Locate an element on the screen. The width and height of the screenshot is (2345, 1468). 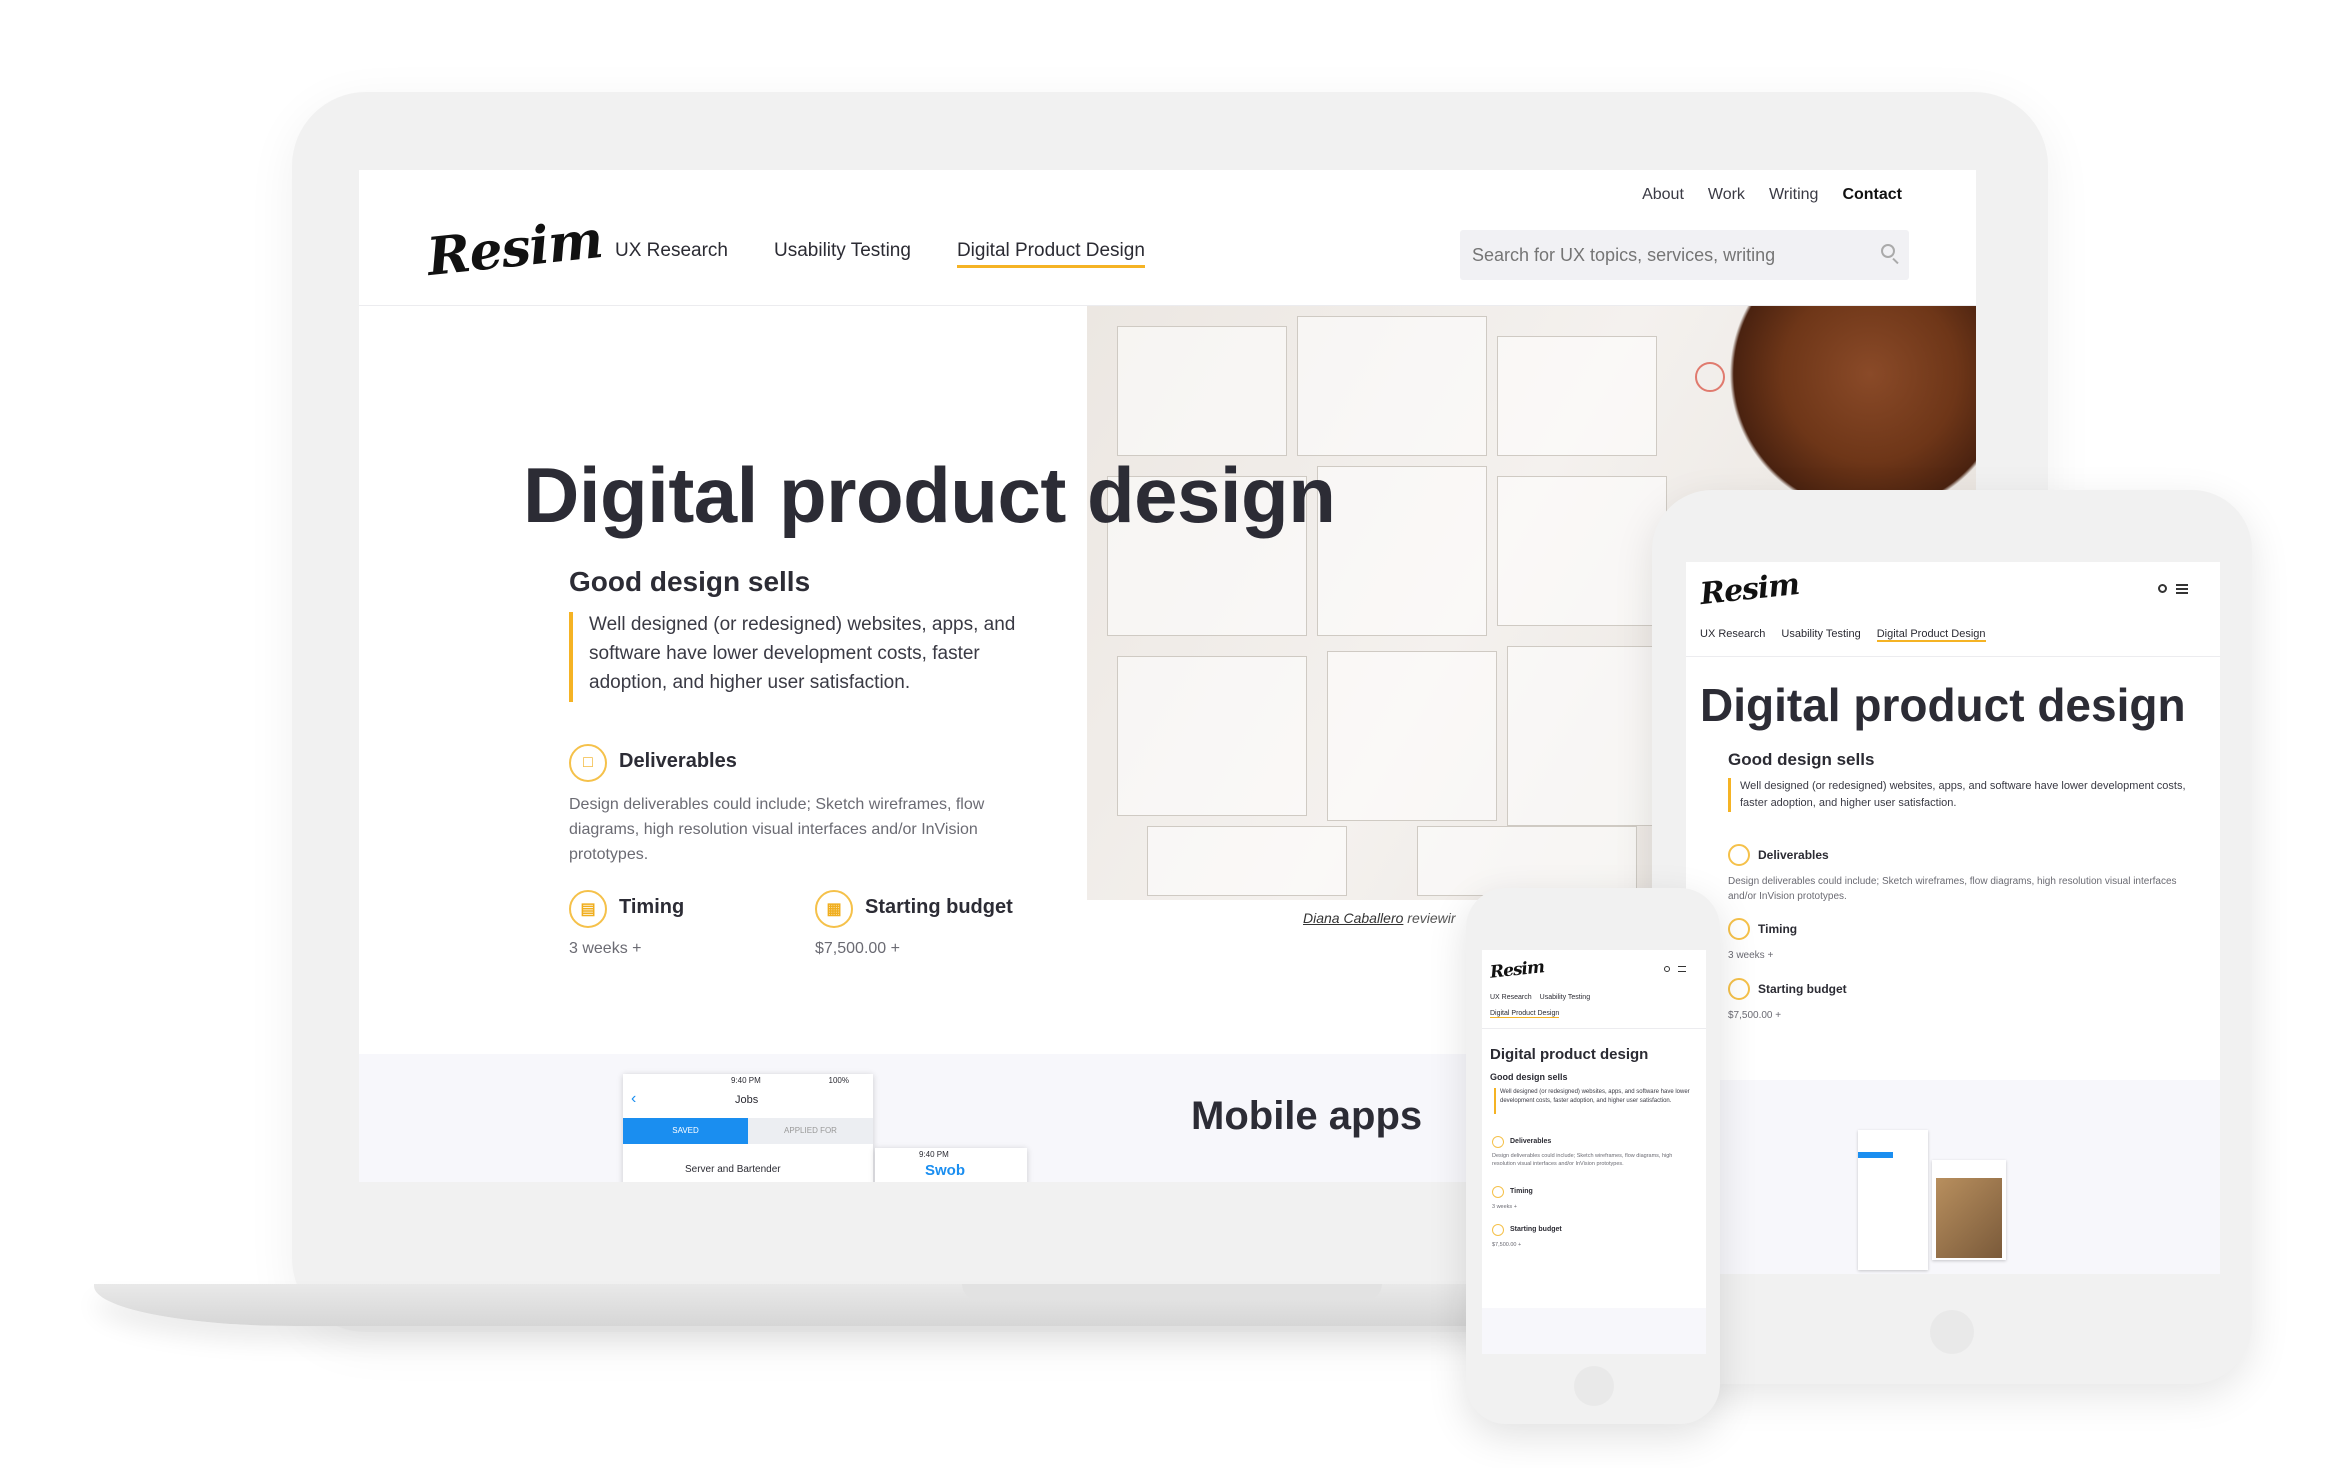
search-box is located at coordinates (1684, 255).